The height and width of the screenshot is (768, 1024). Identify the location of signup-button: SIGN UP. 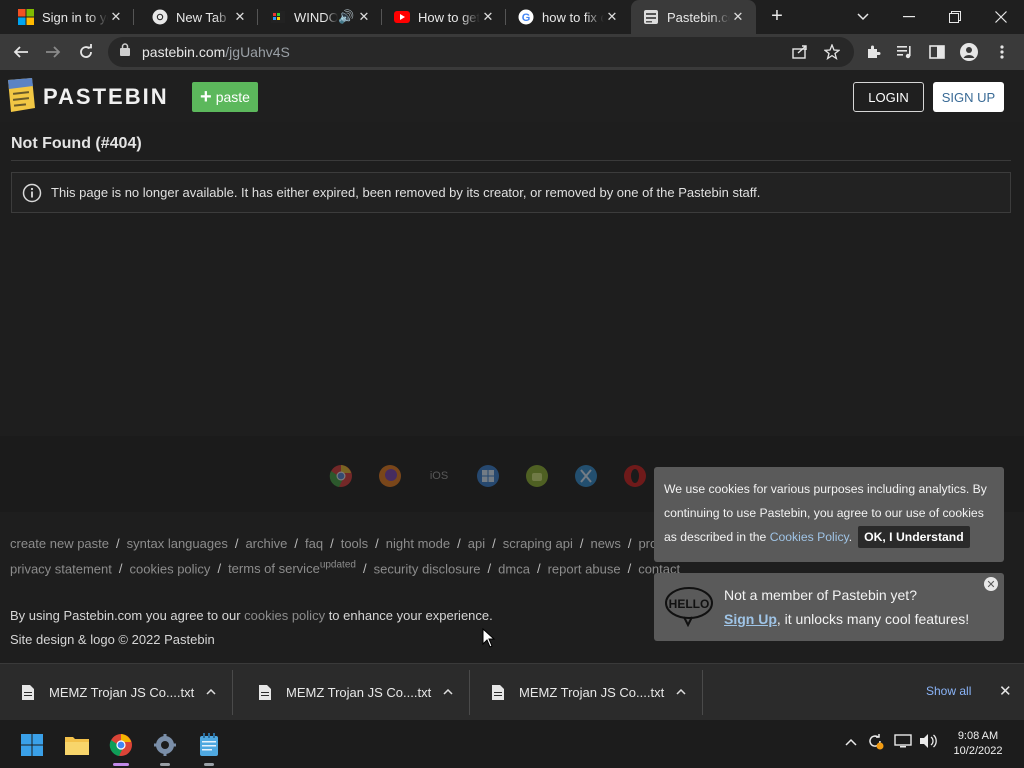
(968, 97).